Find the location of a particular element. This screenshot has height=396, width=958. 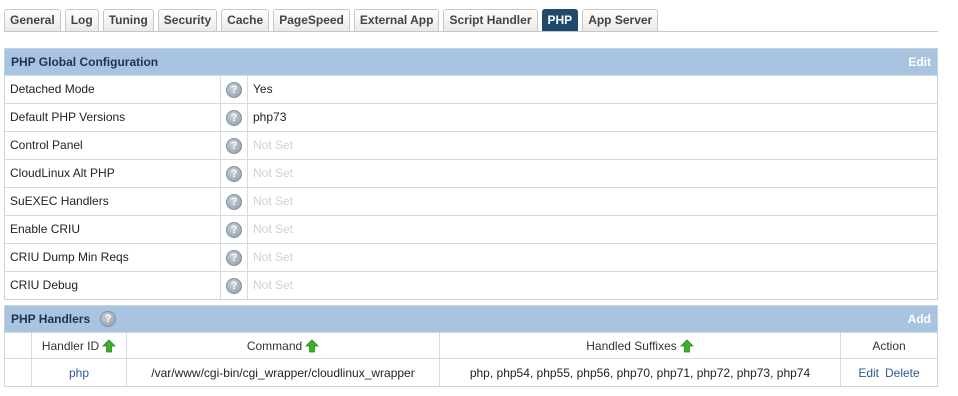

column-header-command: Command is located at coordinates (283, 345).